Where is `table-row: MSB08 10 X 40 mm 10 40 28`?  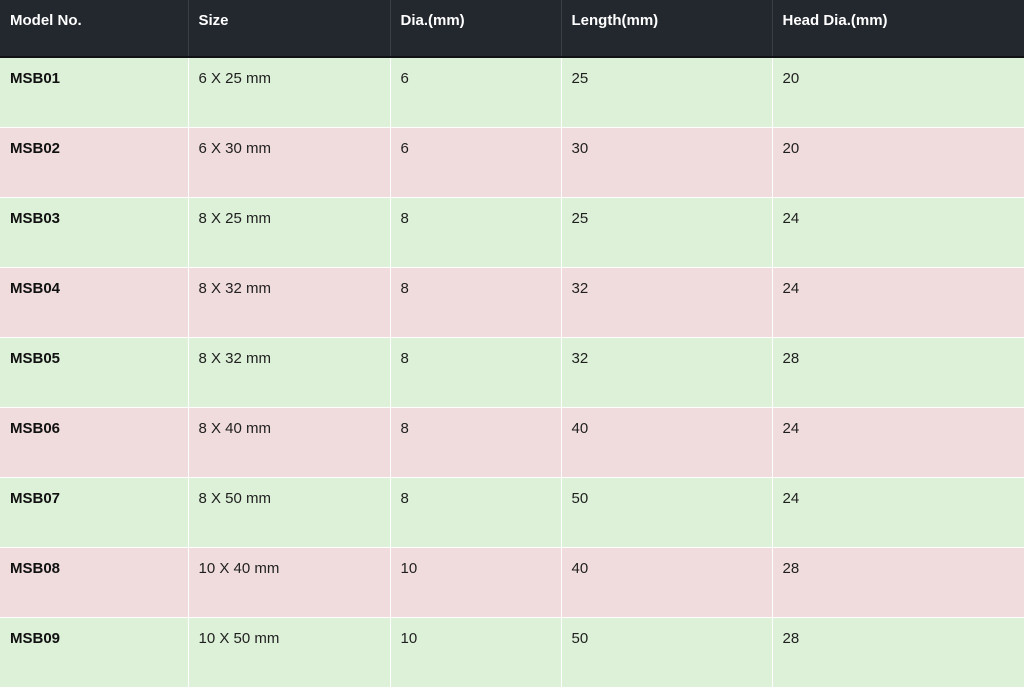
table-row: MSB08 10 X 40 mm 10 40 28 is located at coordinates (512, 582).